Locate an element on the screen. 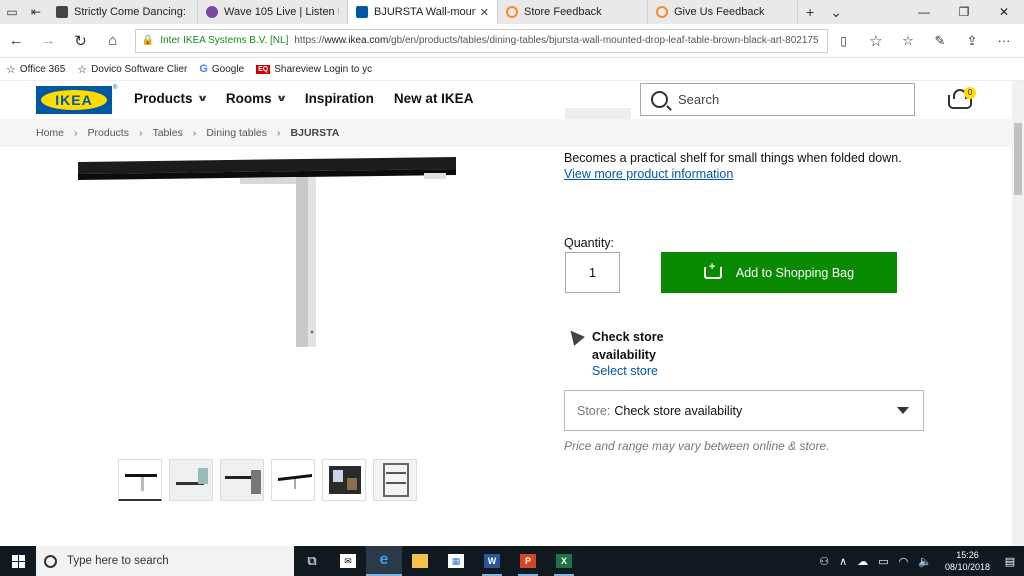  tab-strictly: Strictly Come Dancing: Whc is located at coordinates (123, 12).